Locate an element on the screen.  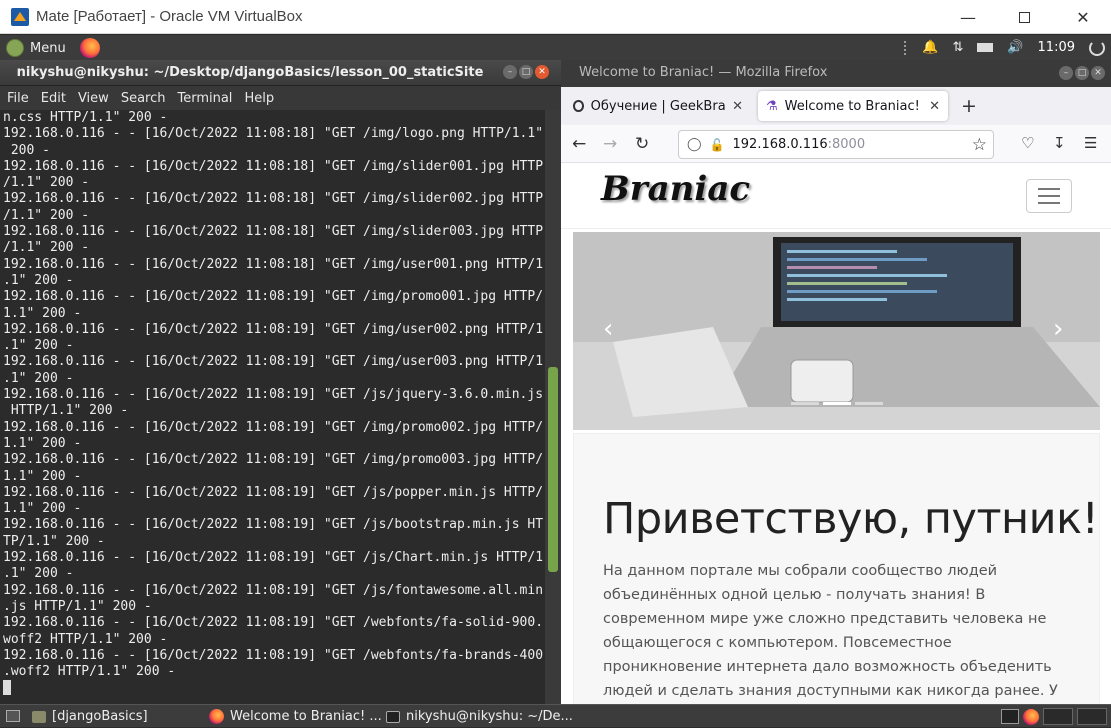
volume-icon: 🔊 is located at coordinates (1015, 47).